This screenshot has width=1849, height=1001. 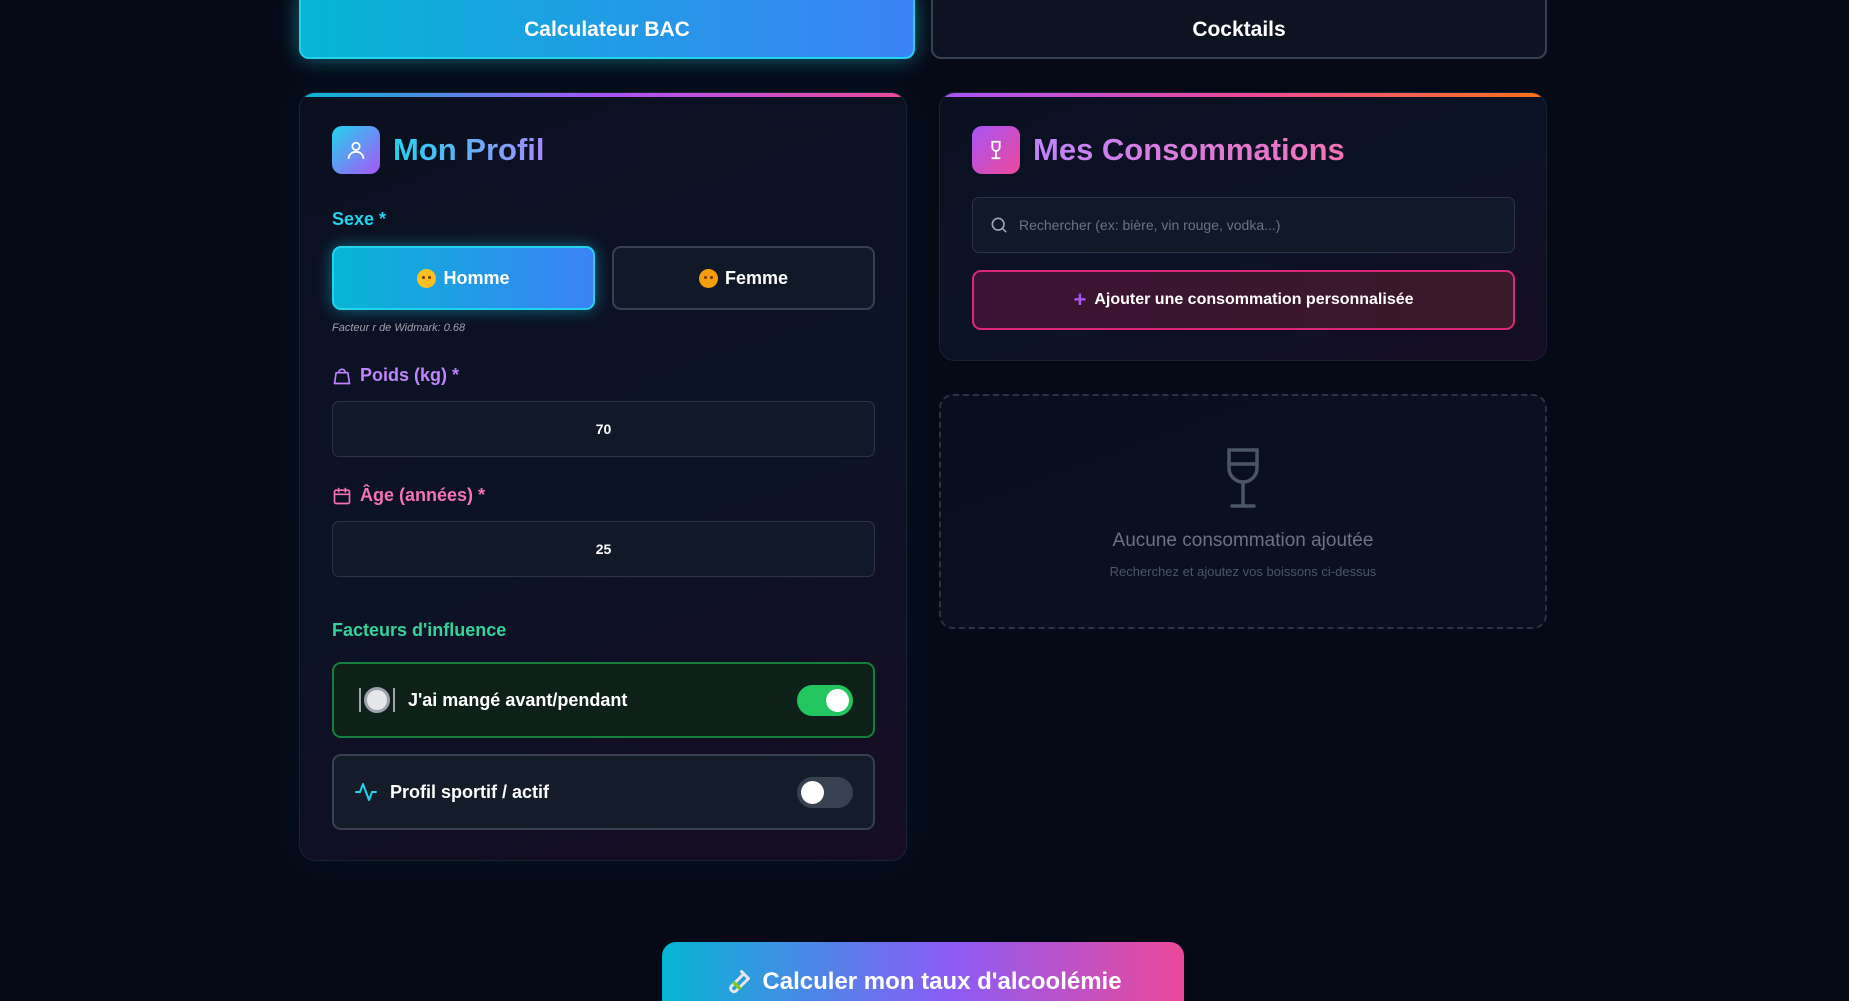 I want to click on search-input, so click(x=1266, y=225).